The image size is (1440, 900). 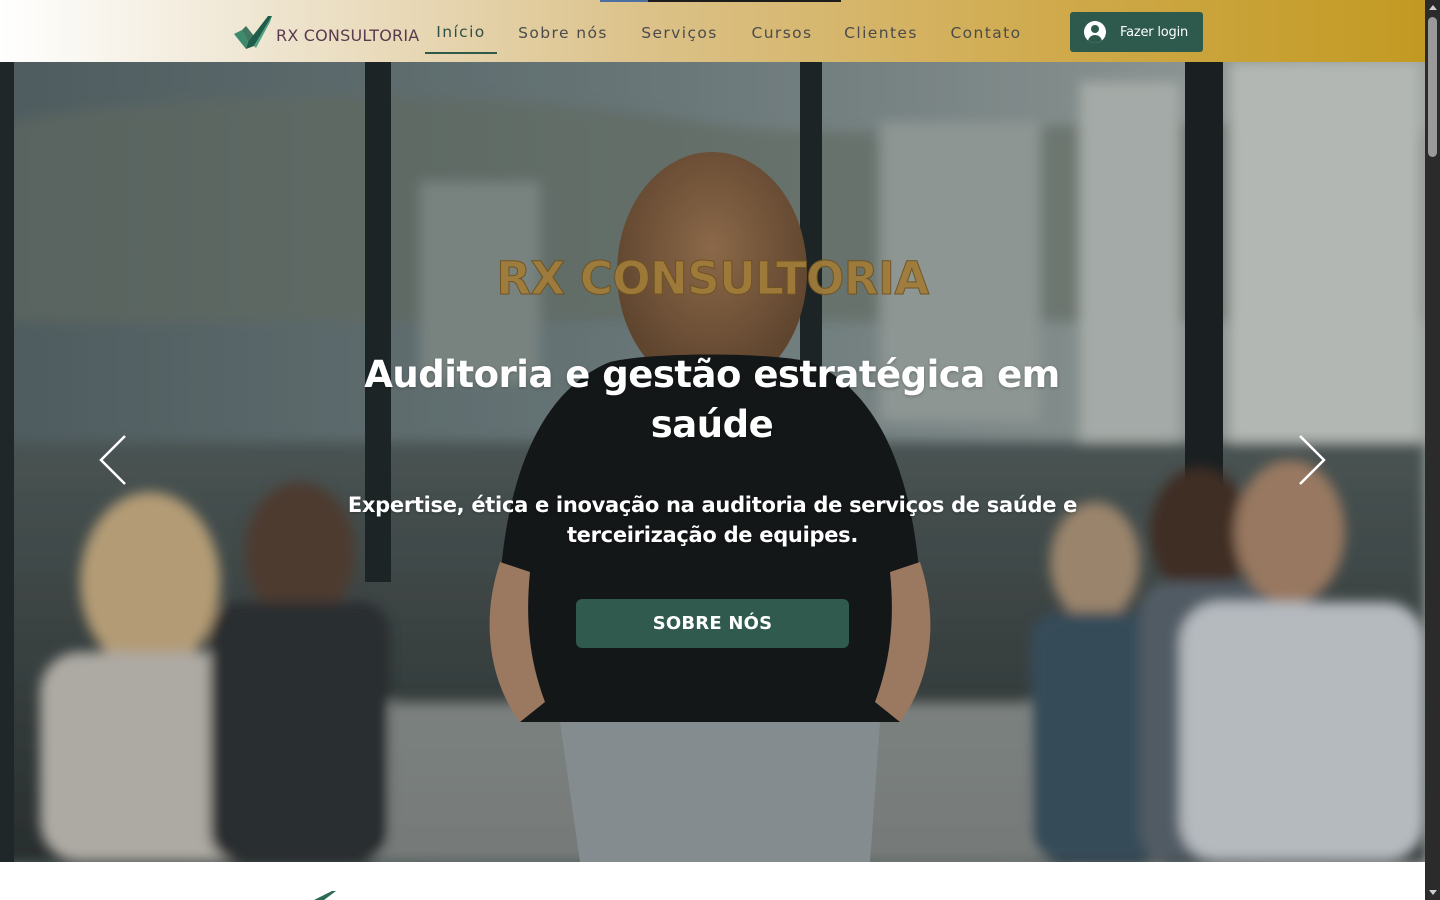 What do you see at coordinates (712, 623) in the screenshot?
I see `sobre-nos-button: SOBRE NÓS` at bounding box center [712, 623].